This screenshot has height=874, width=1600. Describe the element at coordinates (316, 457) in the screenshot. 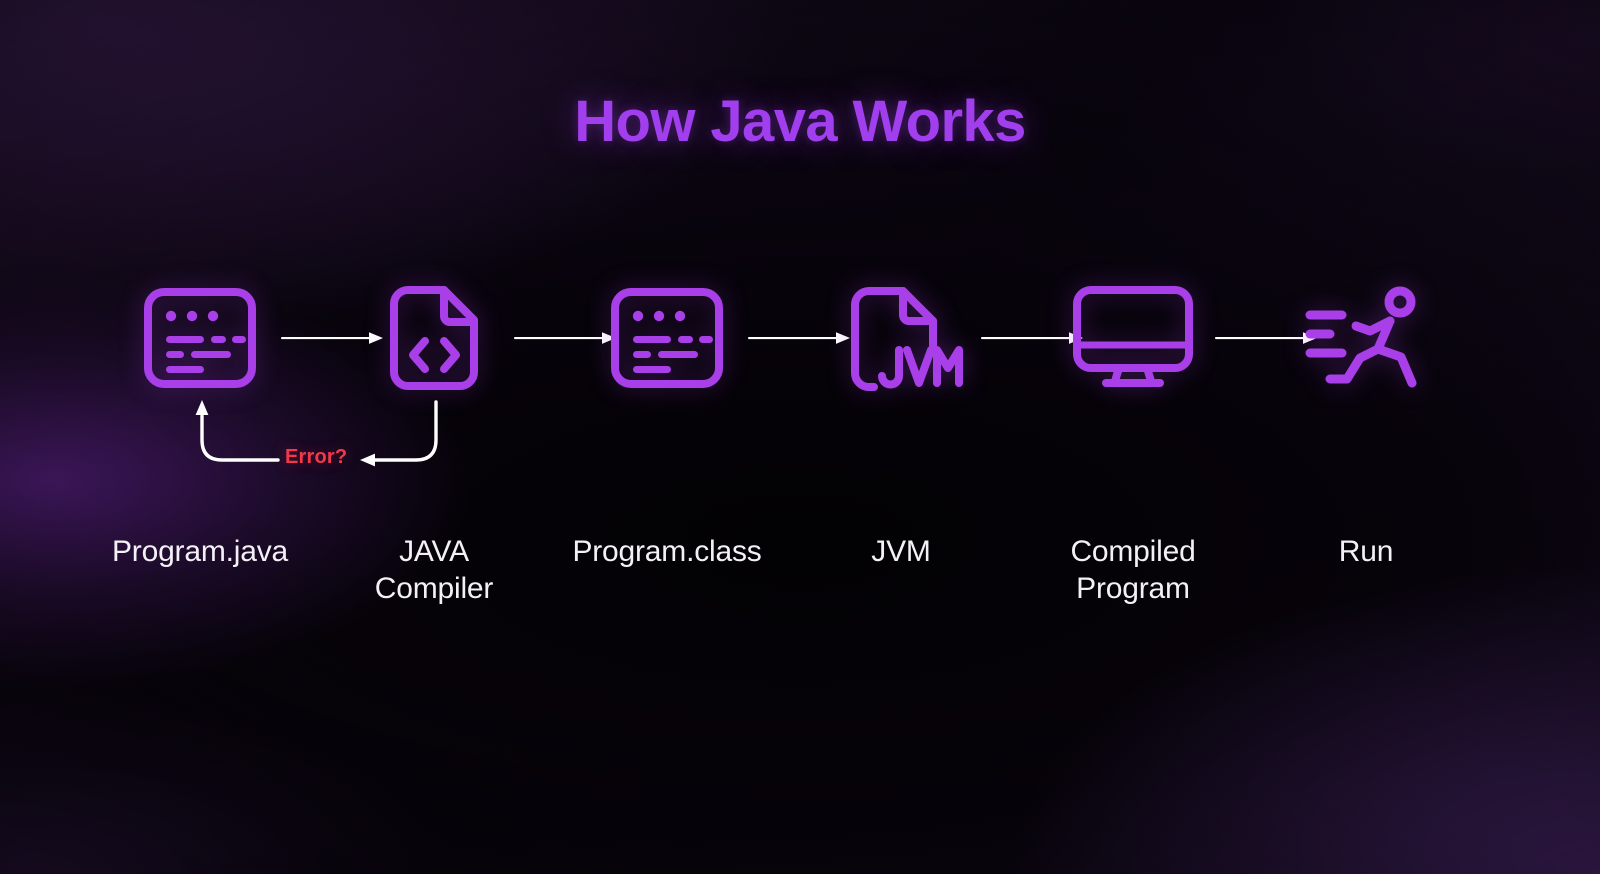

I see `error-label: Error?` at that location.